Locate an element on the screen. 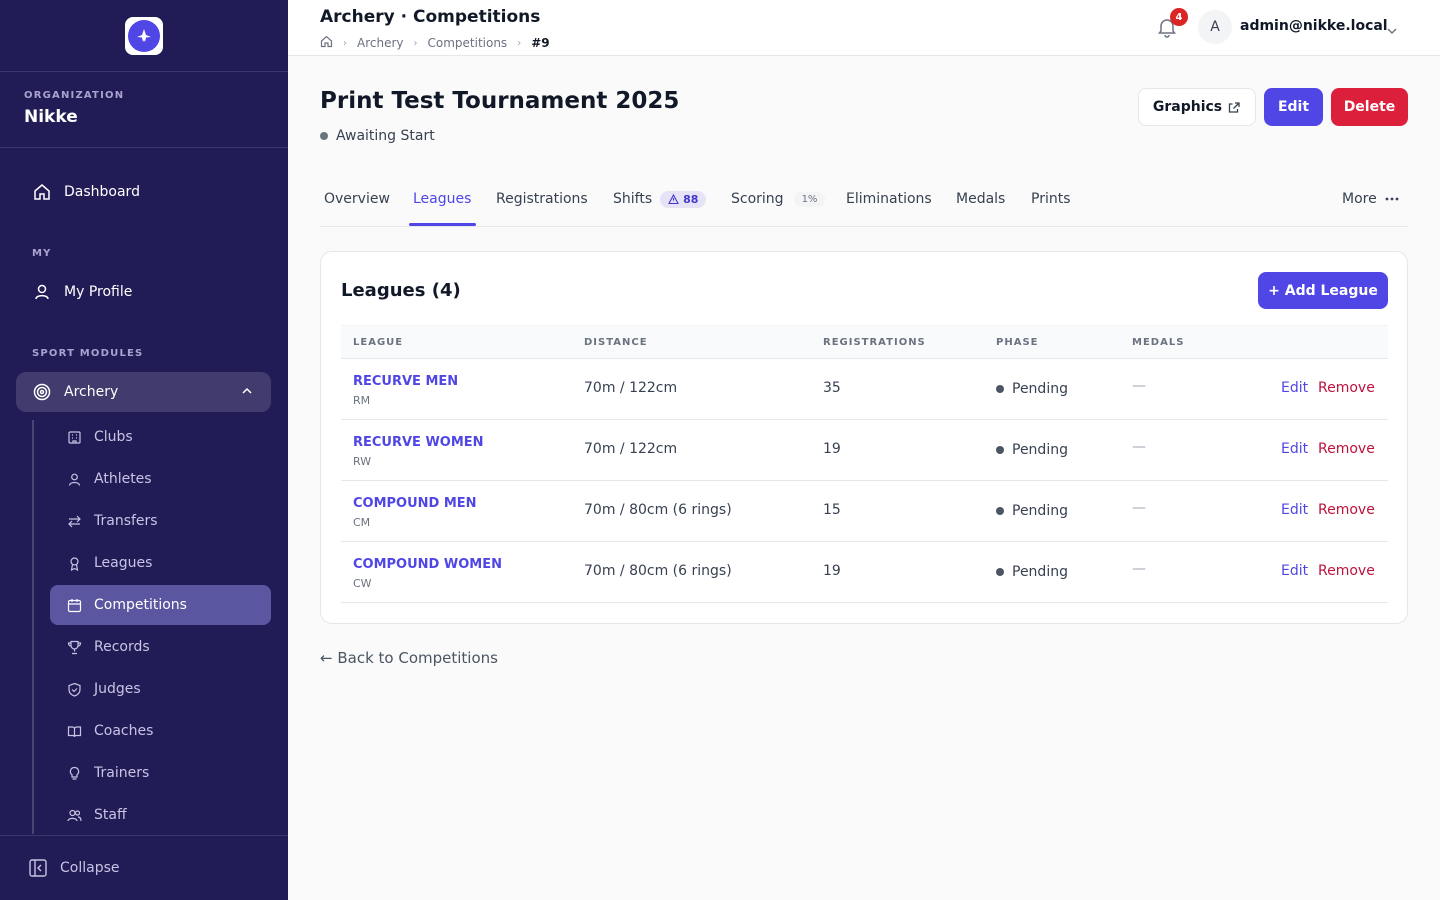  graphics-label: Graphics is located at coordinates (1187, 107).